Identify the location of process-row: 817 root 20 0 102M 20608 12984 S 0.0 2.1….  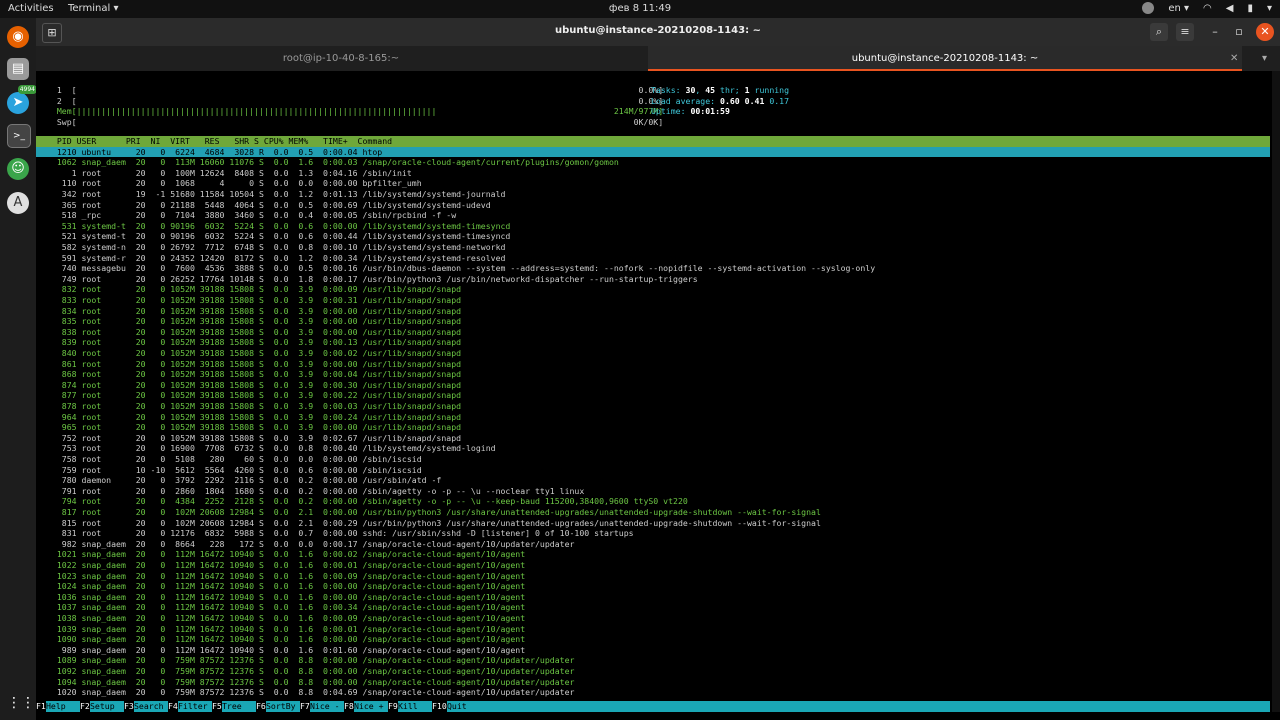
(434, 512).